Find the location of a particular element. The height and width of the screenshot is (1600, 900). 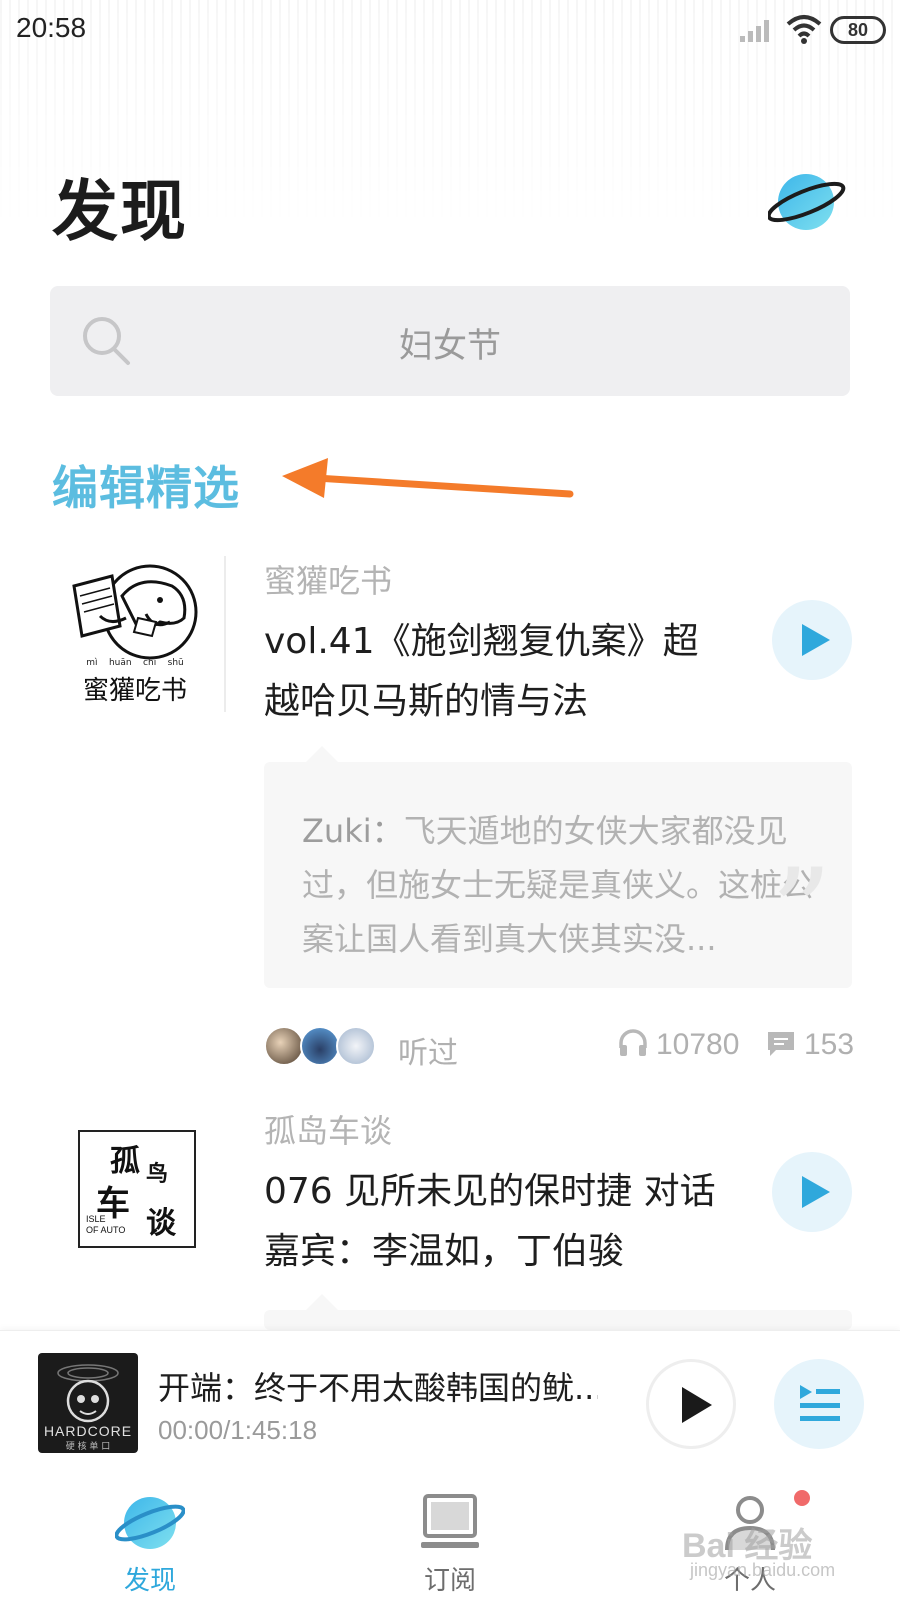

tab-discover: 发现 is located at coordinates (150, 1530).